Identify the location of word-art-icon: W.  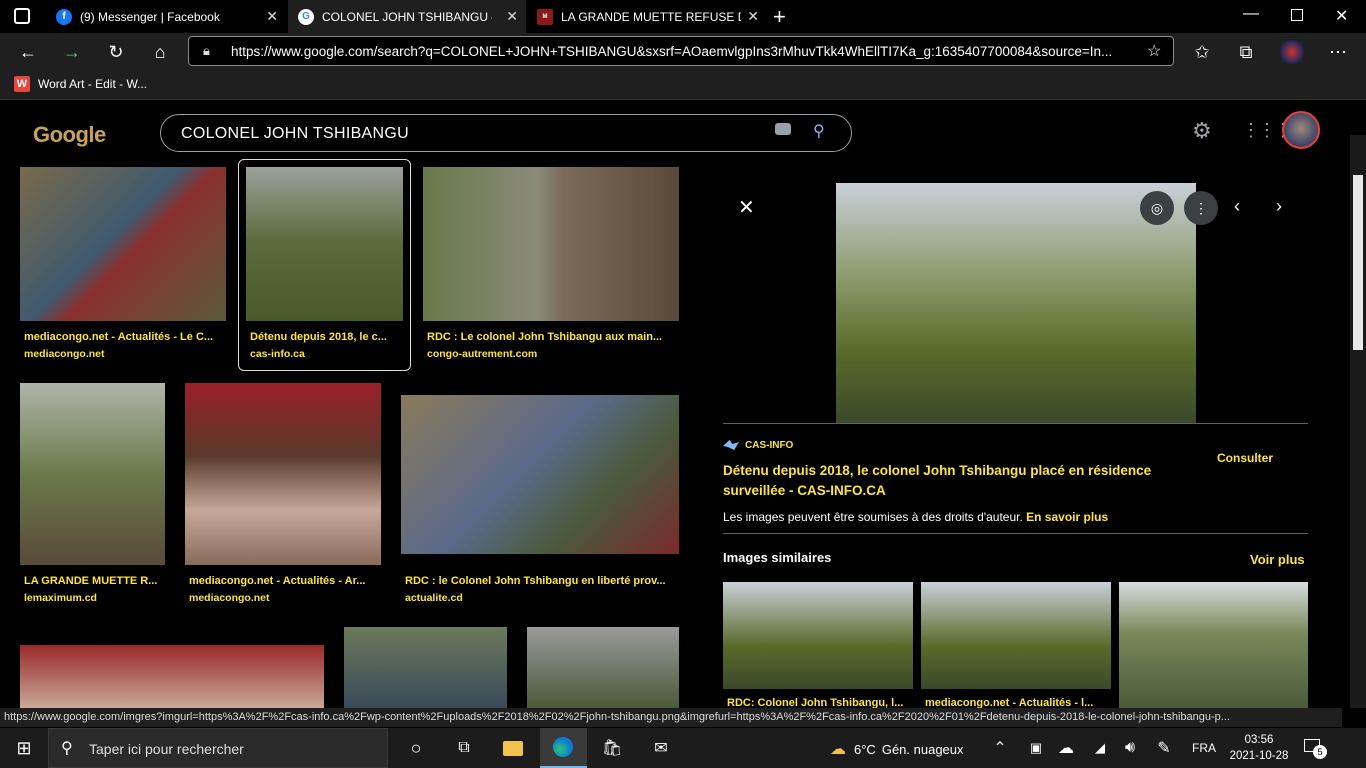
(22, 84).